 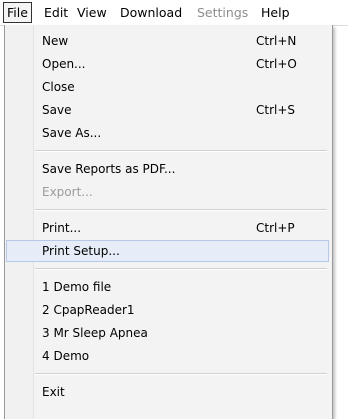 What do you see at coordinates (88, 310) in the screenshot?
I see `menu-item-label: 2 CpapReader1` at bounding box center [88, 310].